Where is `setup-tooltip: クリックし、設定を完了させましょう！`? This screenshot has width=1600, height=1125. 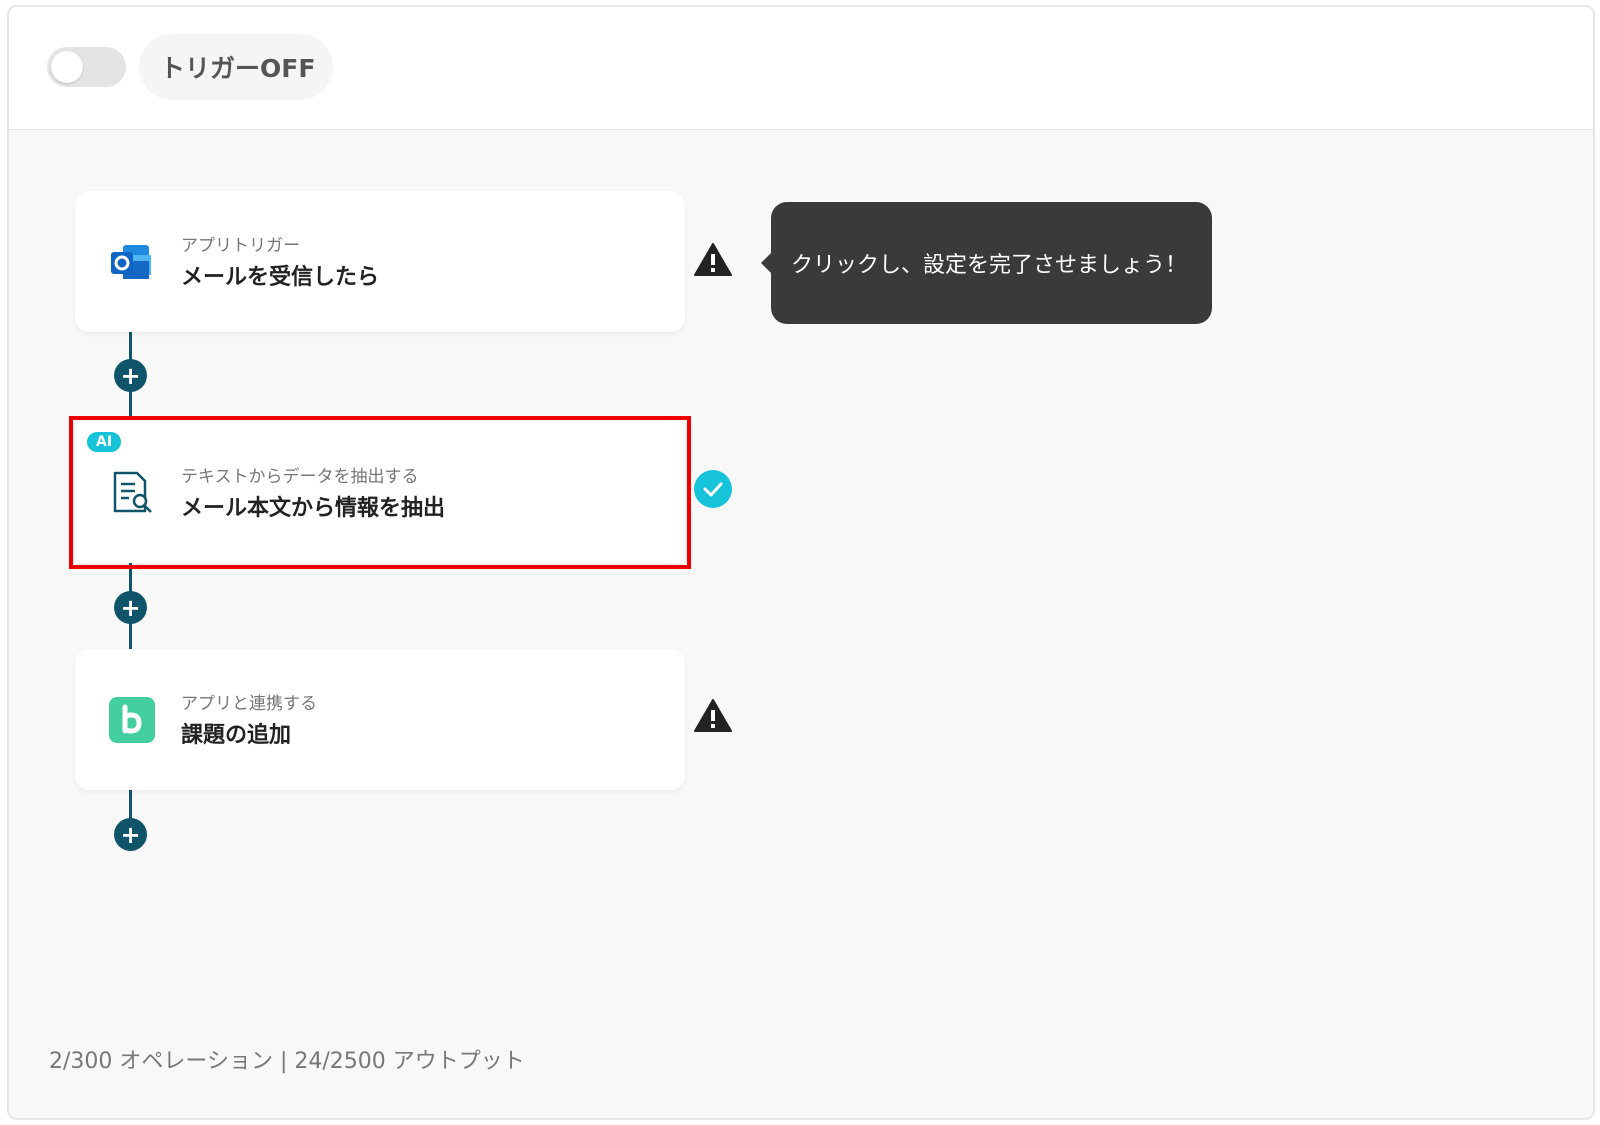
setup-tooltip: クリックし、設定を完了させましょう！ is located at coordinates (986, 263).